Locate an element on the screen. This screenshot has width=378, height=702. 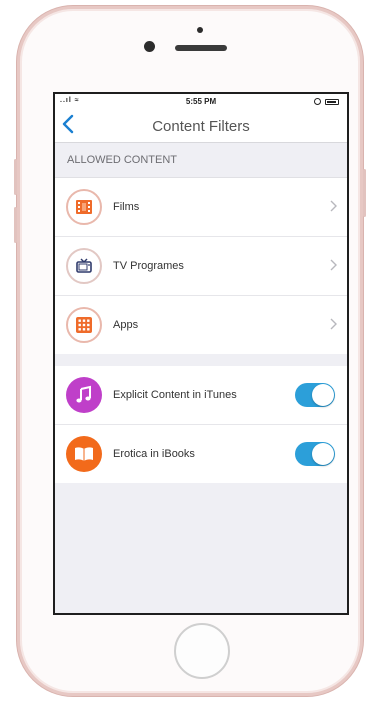
home-button is located at coordinates (202, 651).